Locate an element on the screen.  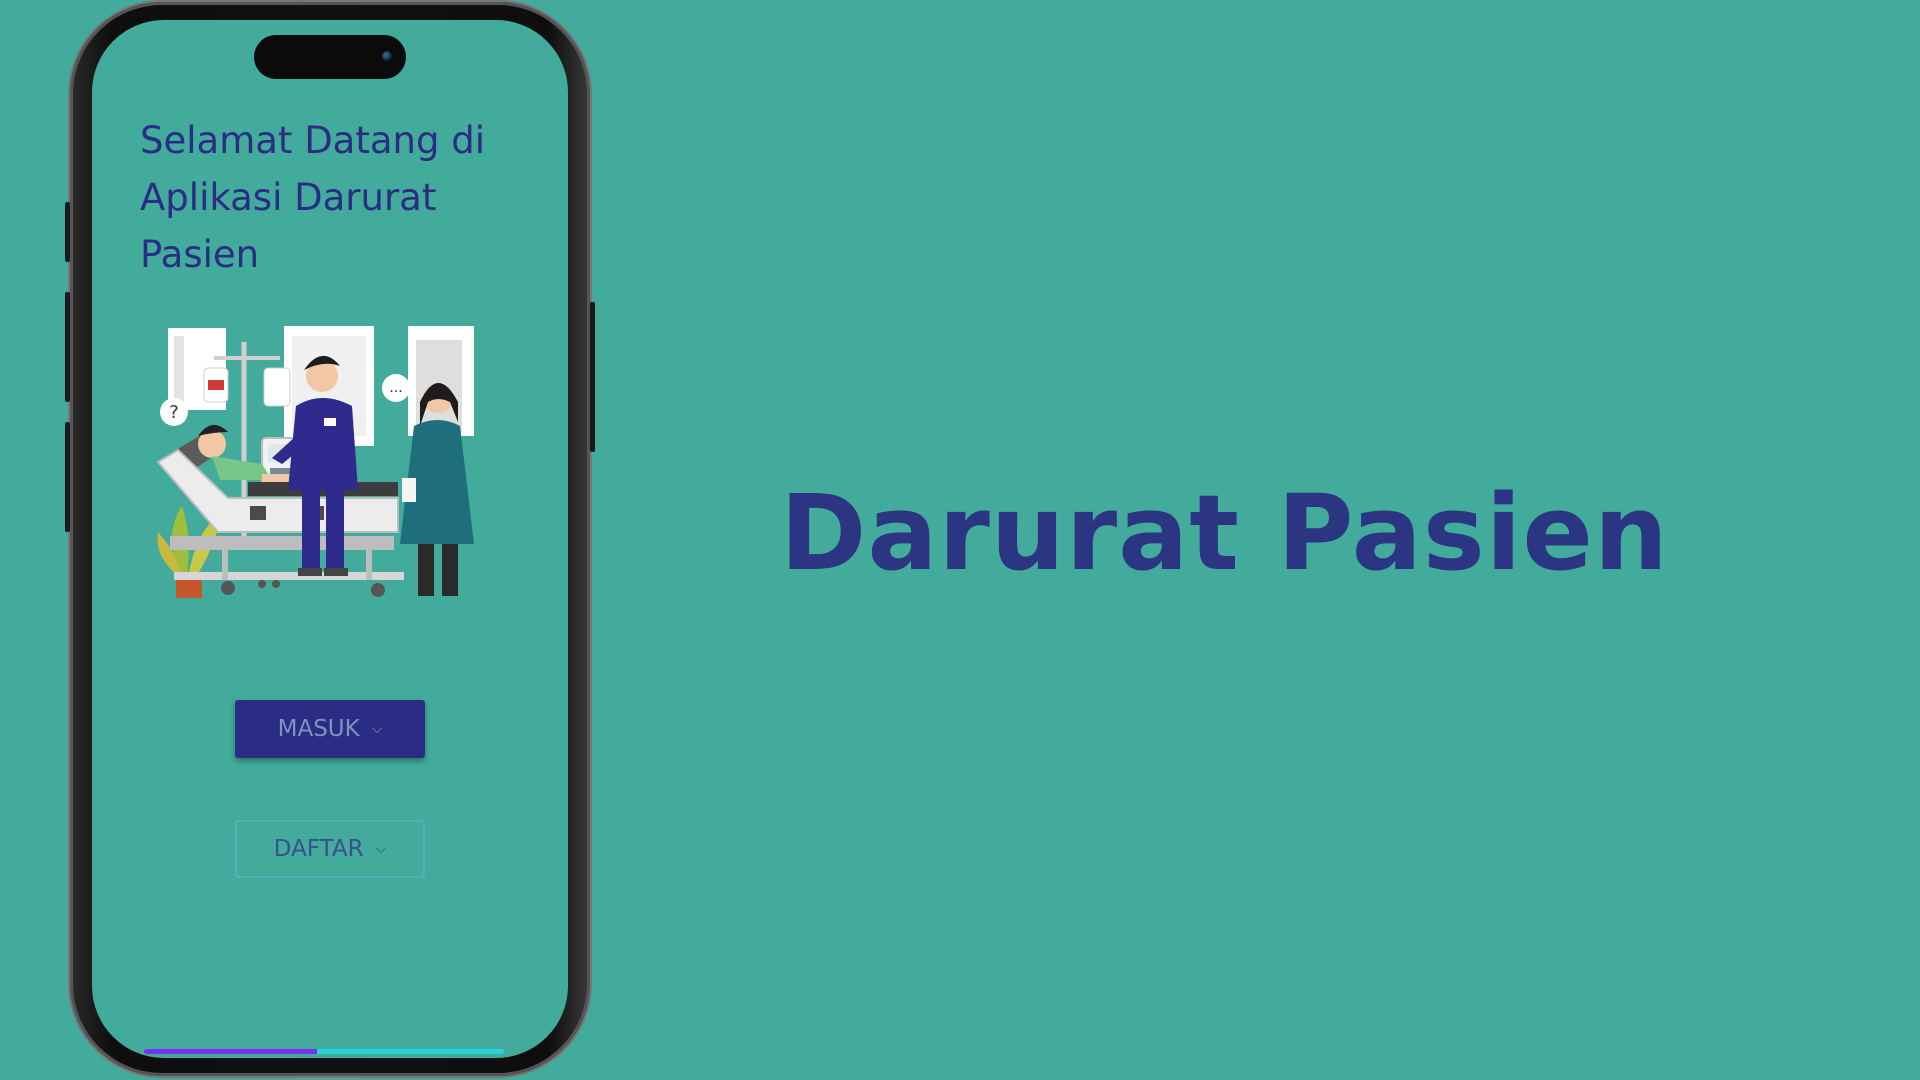
question-bubble: ? is located at coordinates (174, 412).